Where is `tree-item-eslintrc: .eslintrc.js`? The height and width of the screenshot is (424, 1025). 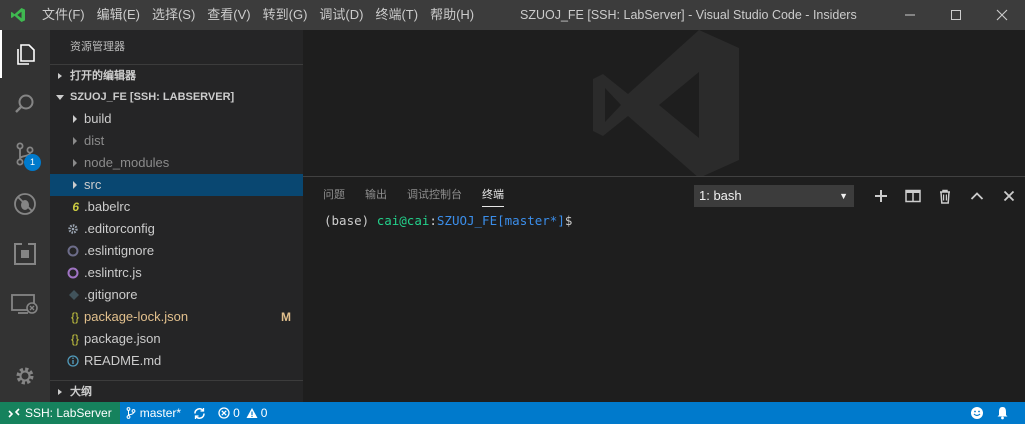
tree-item-eslintrc: .eslintrc.js is located at coordinates (176, 273).